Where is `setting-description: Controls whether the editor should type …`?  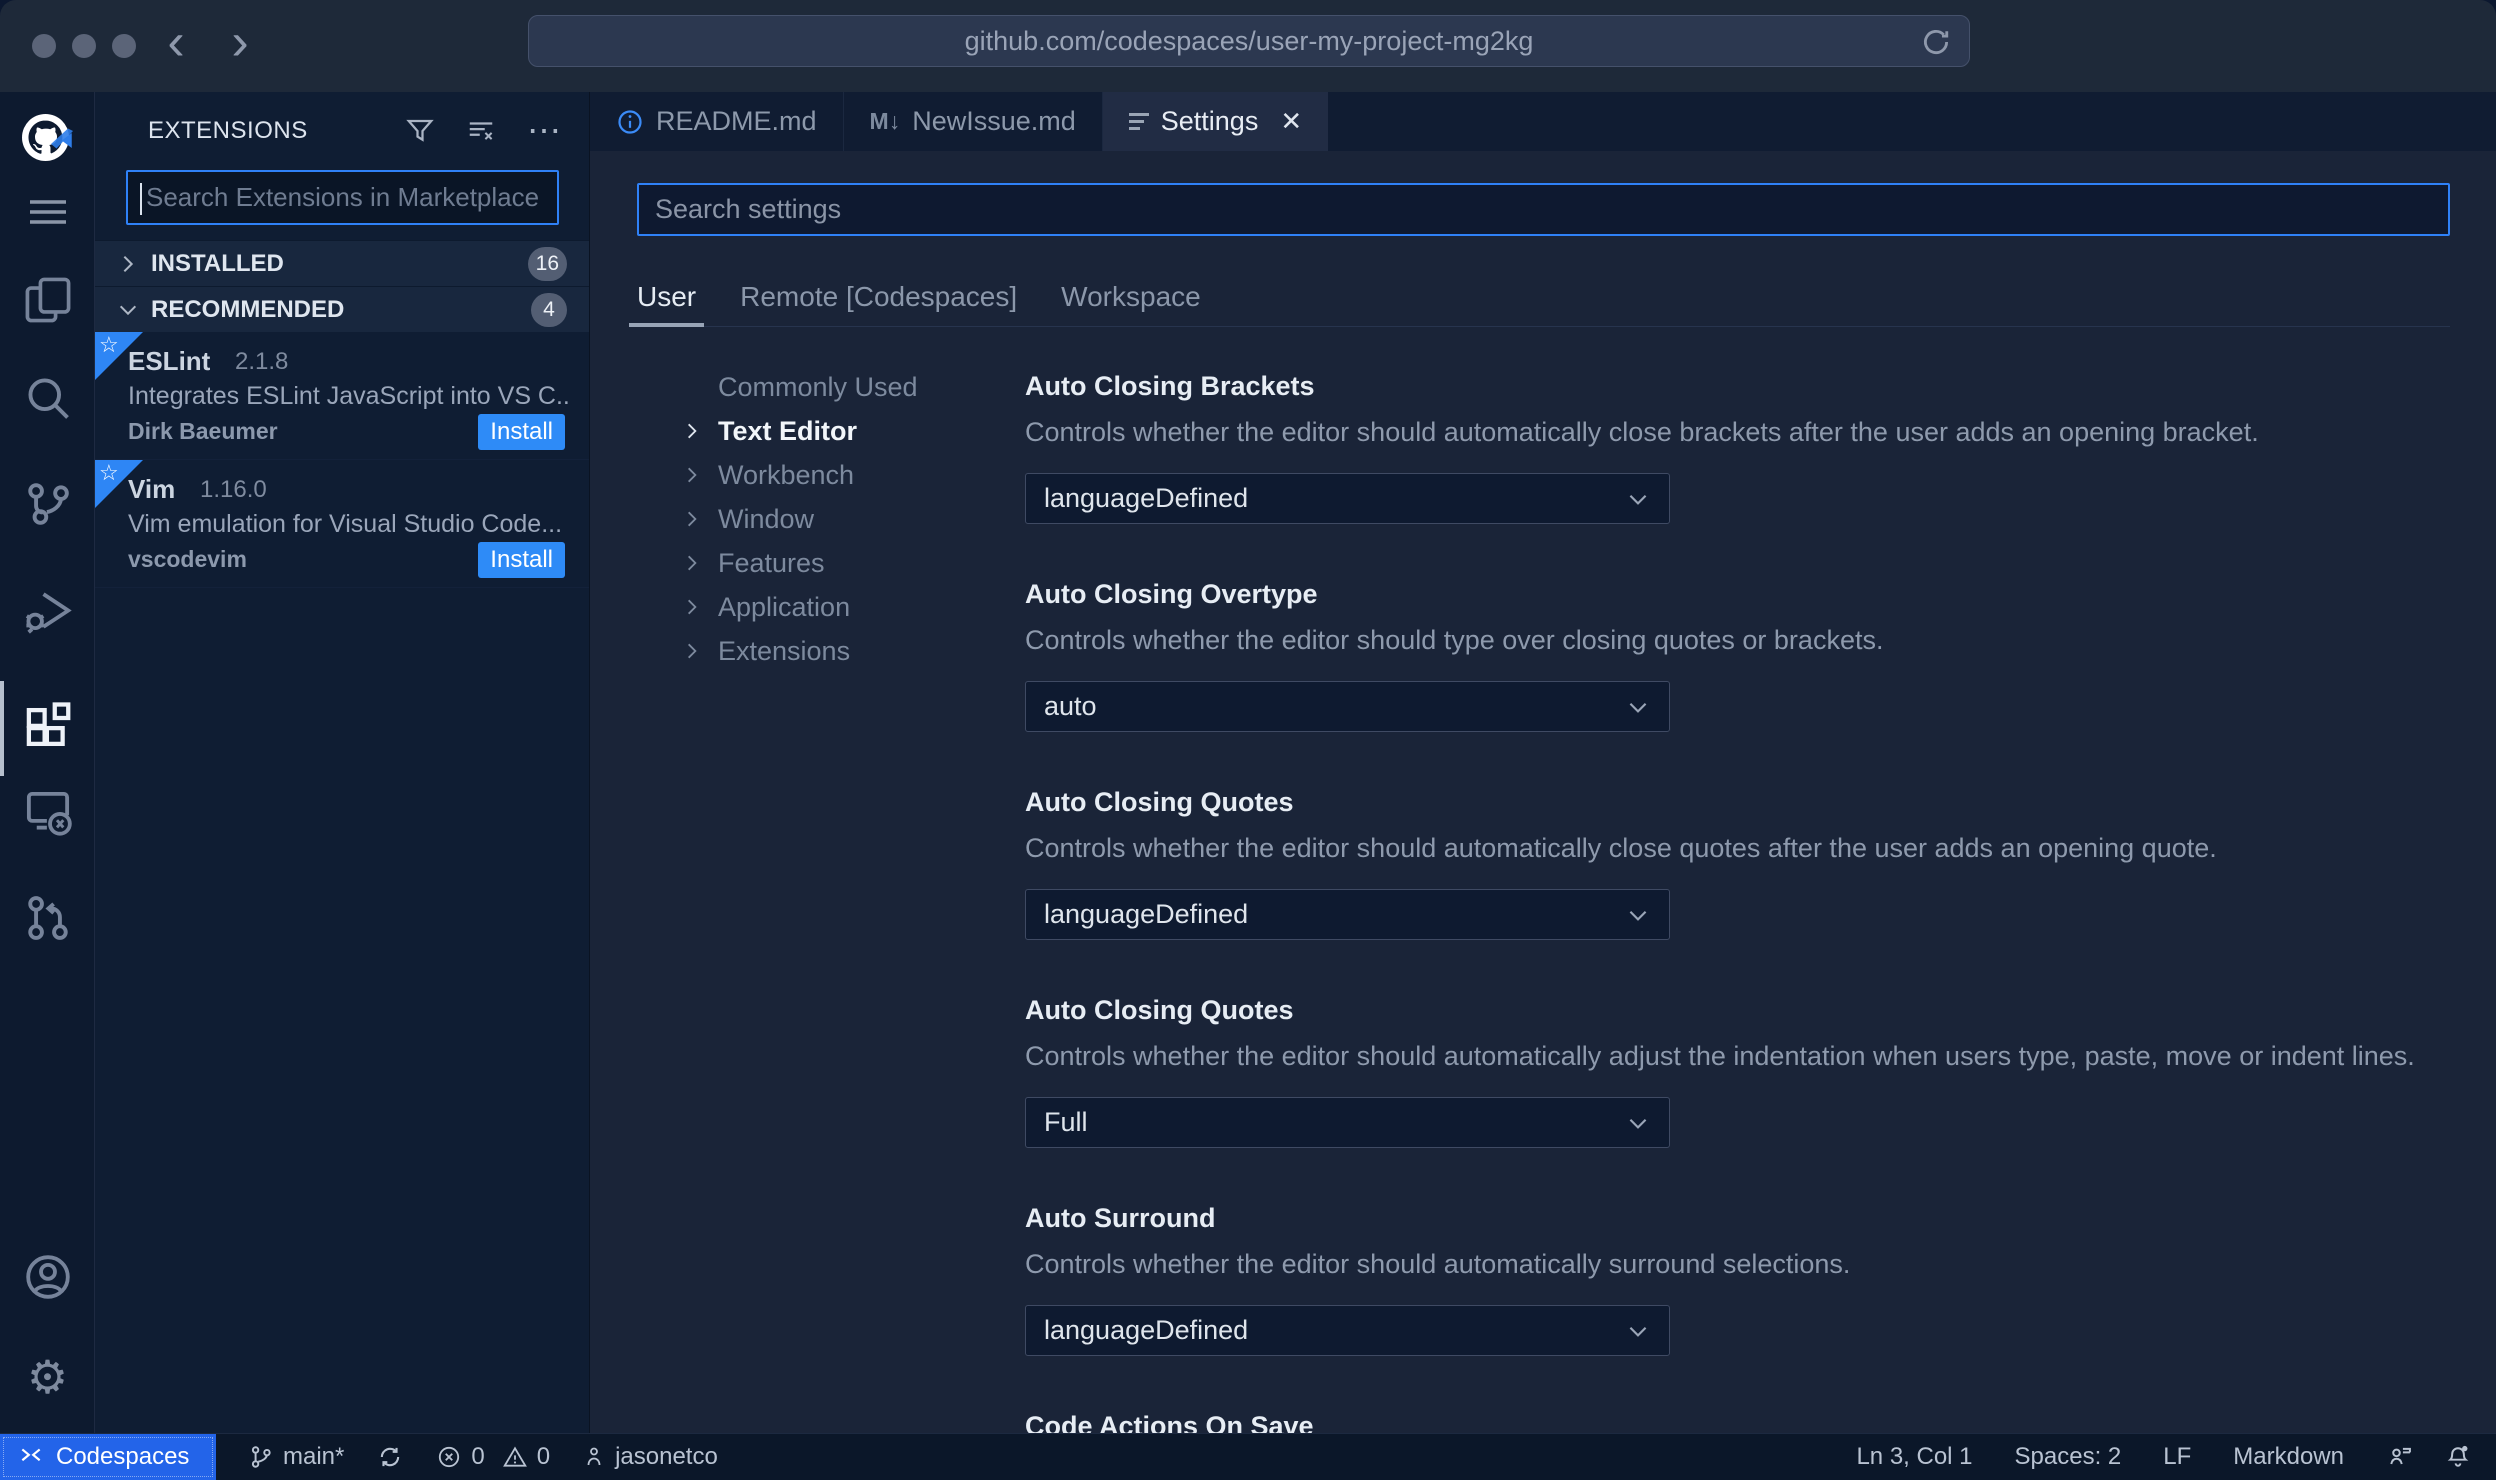 setting-description: Controls whether the editor should type … is located at coordinates (1454, 640).